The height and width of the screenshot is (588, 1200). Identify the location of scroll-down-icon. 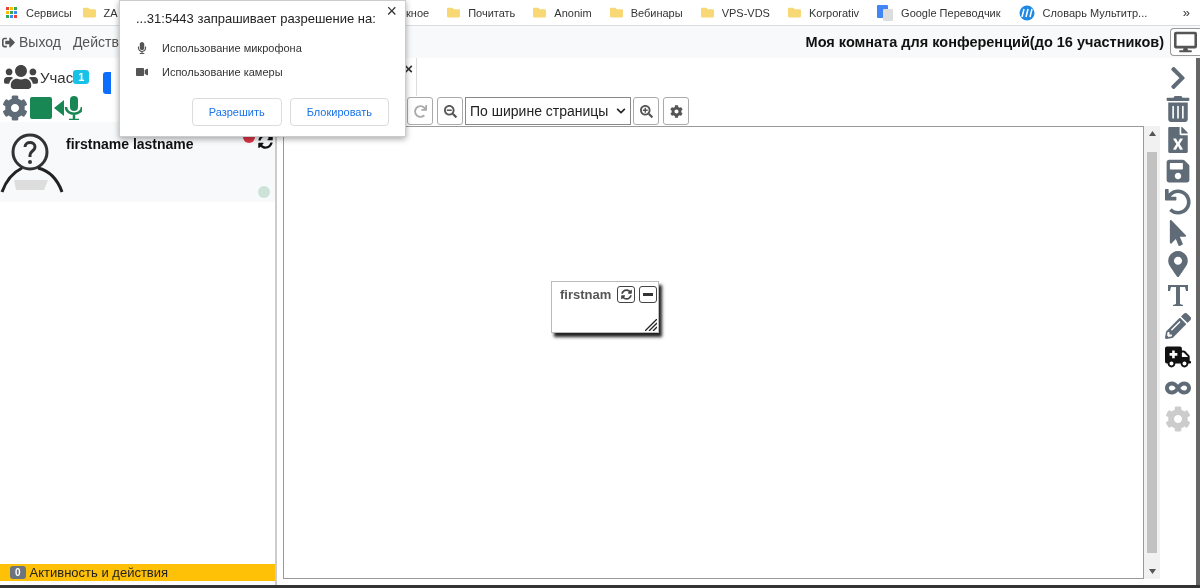
(1152, 571).